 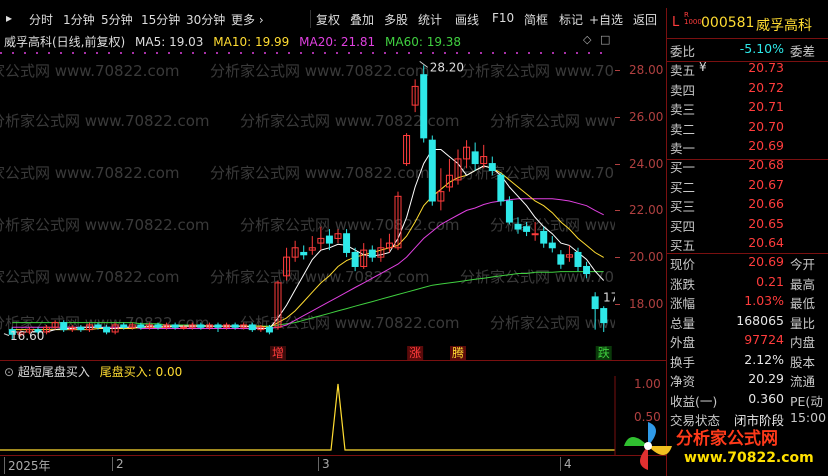 What do you see at coordinates (683, 70) in the screenshot?
I see `quote-row-label: 卖五` at bounding box center [683, 70].